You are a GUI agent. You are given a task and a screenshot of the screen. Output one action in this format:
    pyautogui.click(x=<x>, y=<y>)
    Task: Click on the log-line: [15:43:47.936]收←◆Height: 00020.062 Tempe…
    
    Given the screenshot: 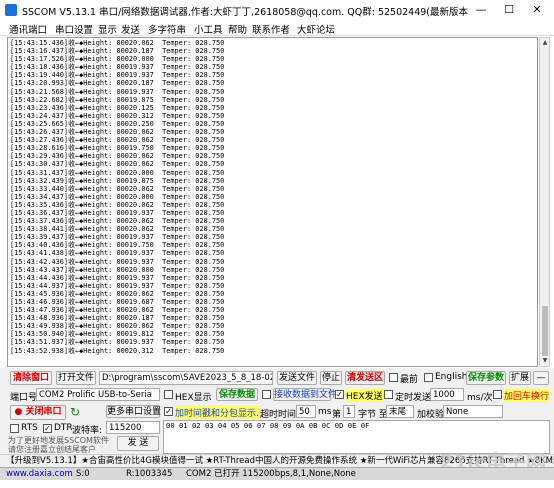 What is the action you would take?
    pyautogui.click(x=117, y=310)
    